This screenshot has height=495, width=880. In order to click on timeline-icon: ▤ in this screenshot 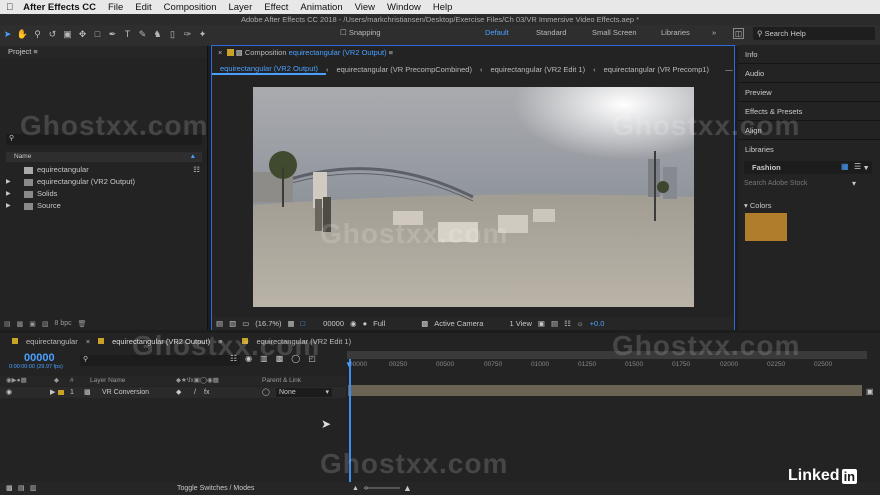, I will do `click(554, 323)`.